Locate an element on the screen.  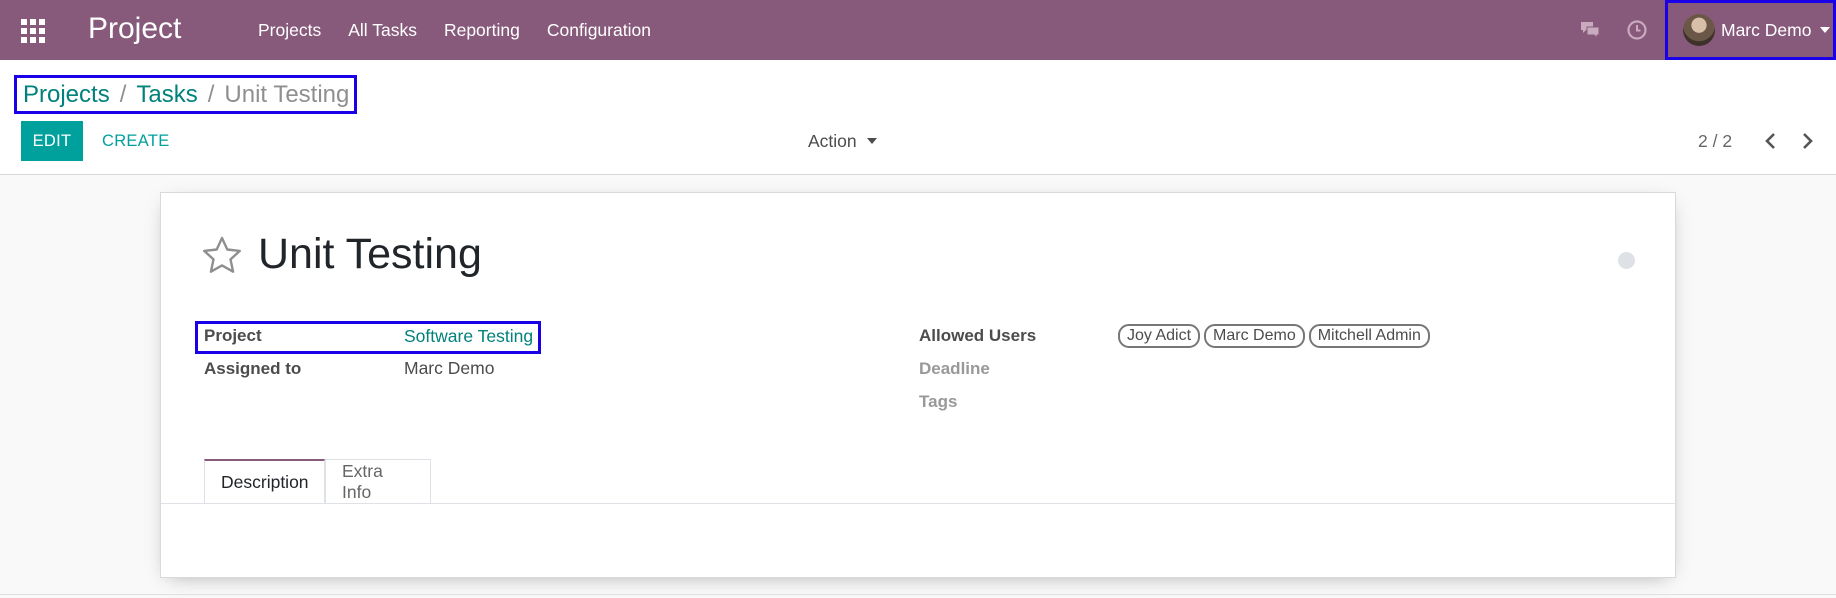
action-dropdown-label: Action is located at coordinates (832, 140).